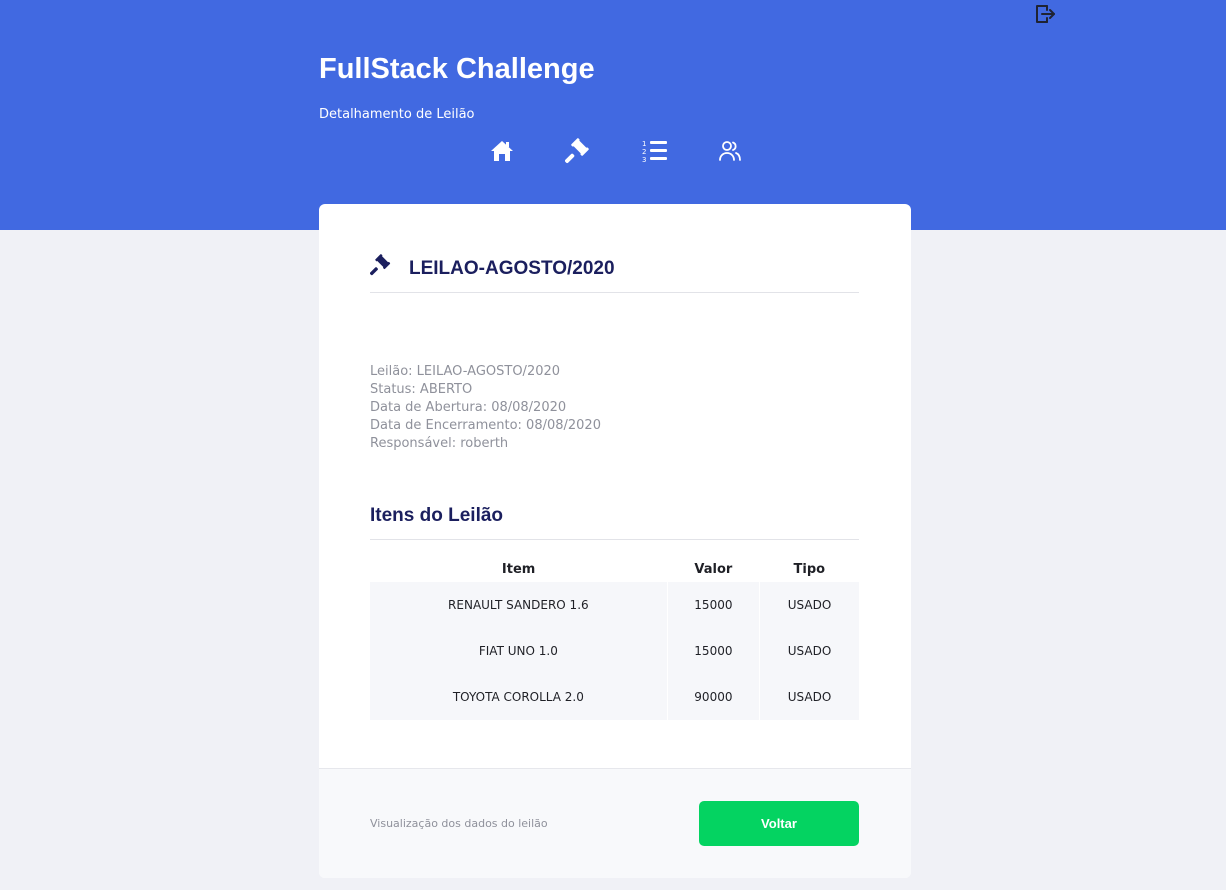  I want to click on detail-status: Status: ABERTO, so click(421, 389).